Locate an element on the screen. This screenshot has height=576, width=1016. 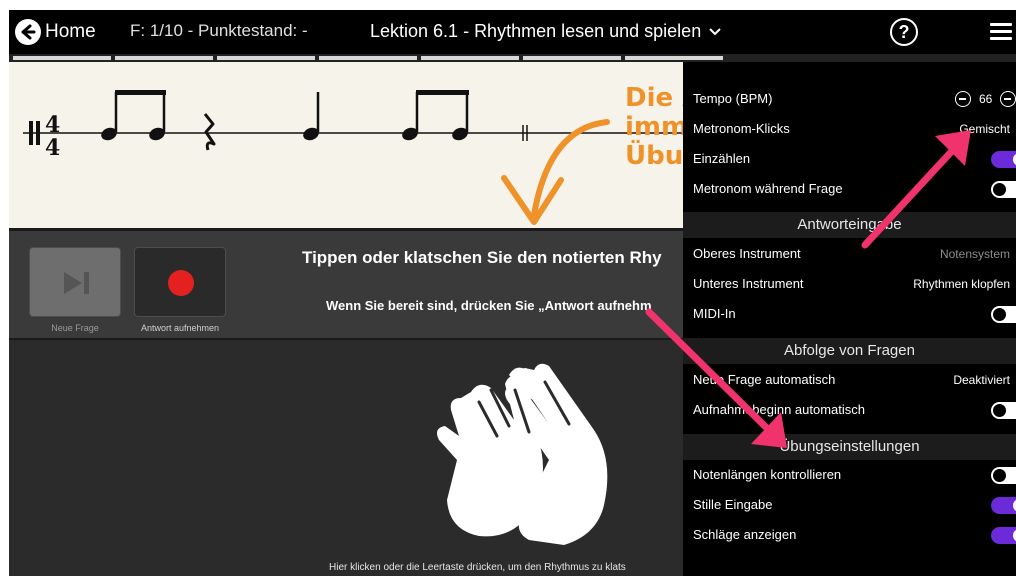
show-beats-toggle is located at coordinates (1003, 535).